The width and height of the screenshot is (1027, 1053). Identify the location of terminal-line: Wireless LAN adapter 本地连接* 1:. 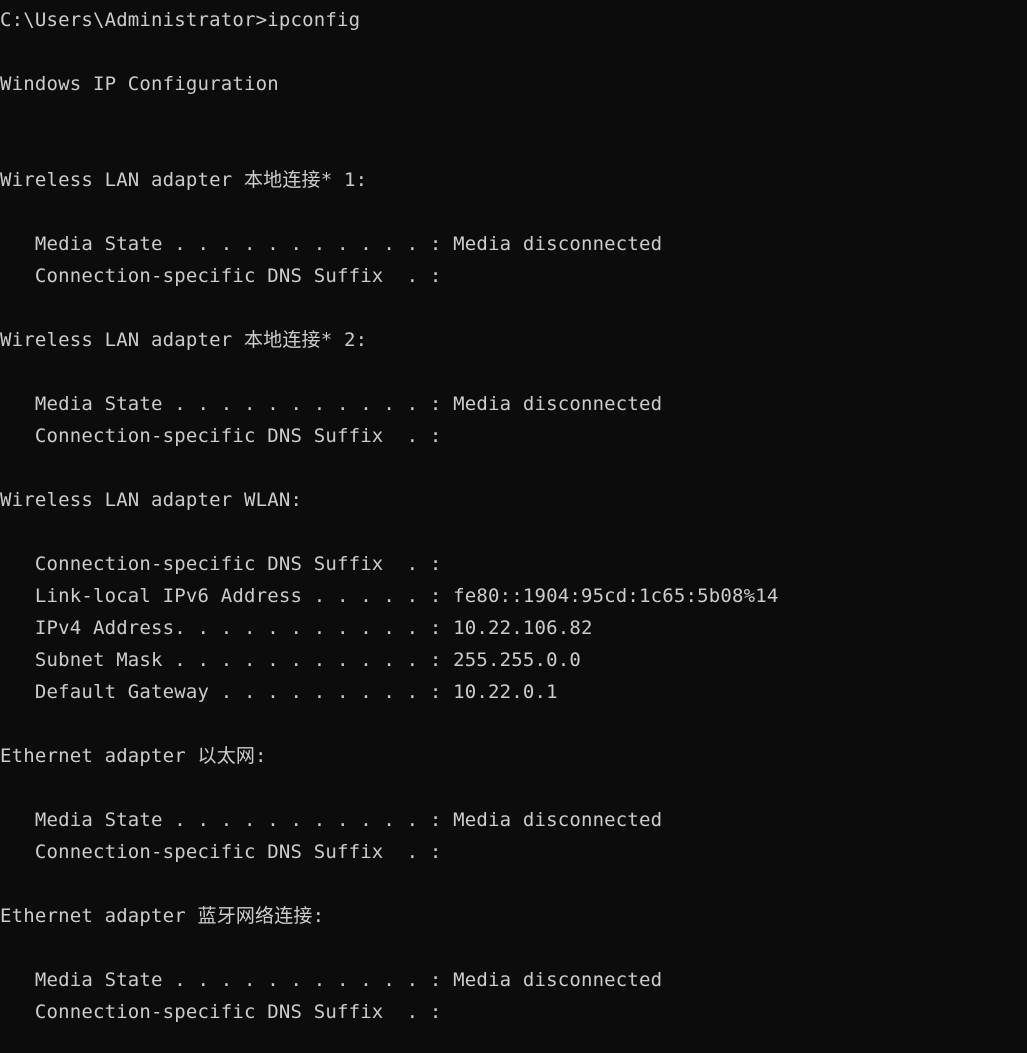
(184, 180).